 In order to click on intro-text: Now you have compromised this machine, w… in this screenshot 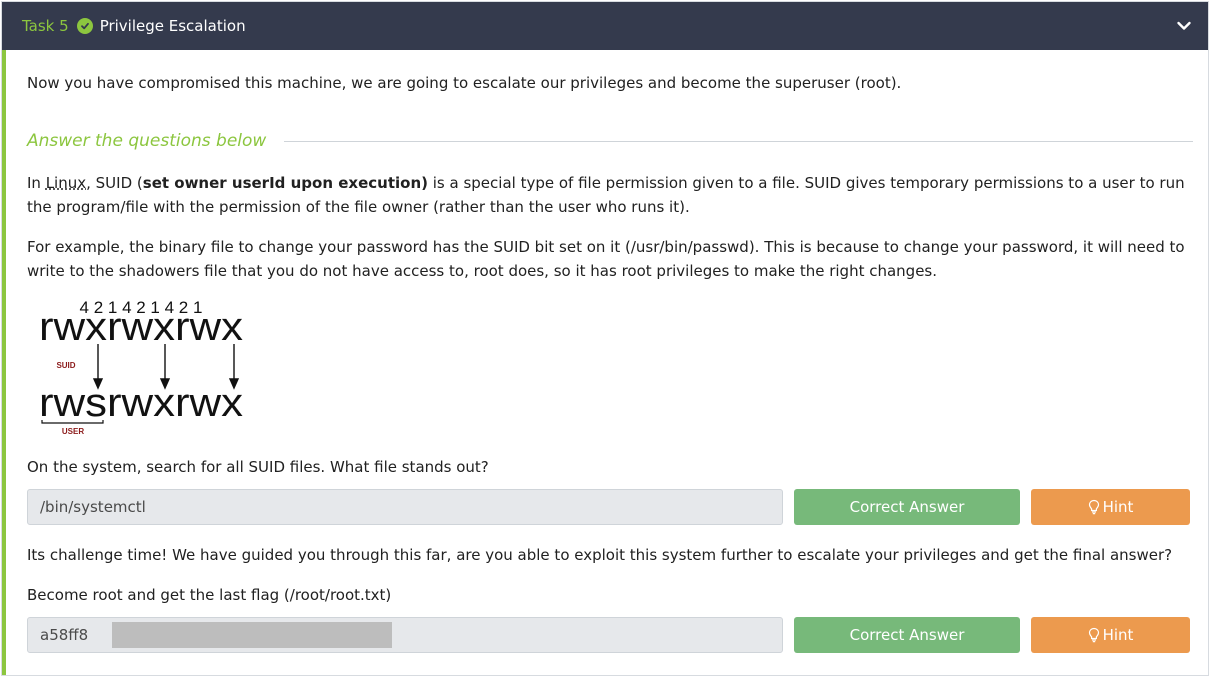, I will do `click(464, 83)`.